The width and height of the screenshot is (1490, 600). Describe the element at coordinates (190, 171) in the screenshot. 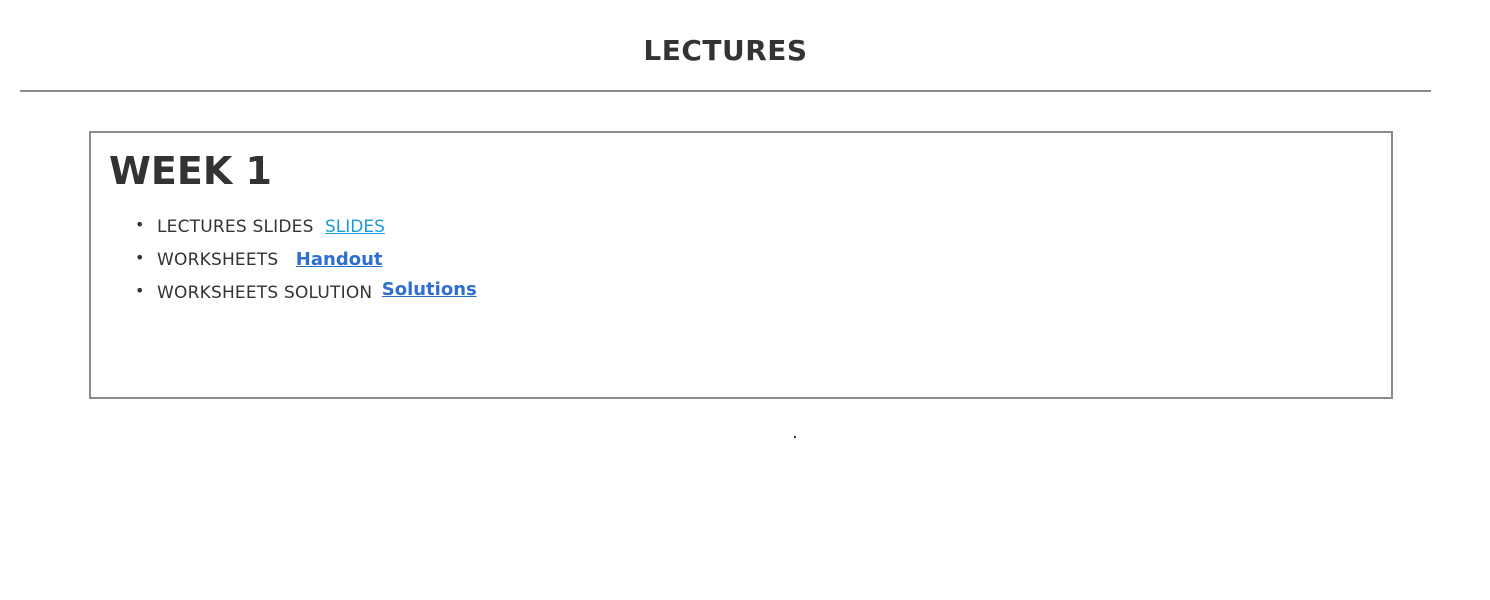

I see `week-heading: WEEK 1` at that location.